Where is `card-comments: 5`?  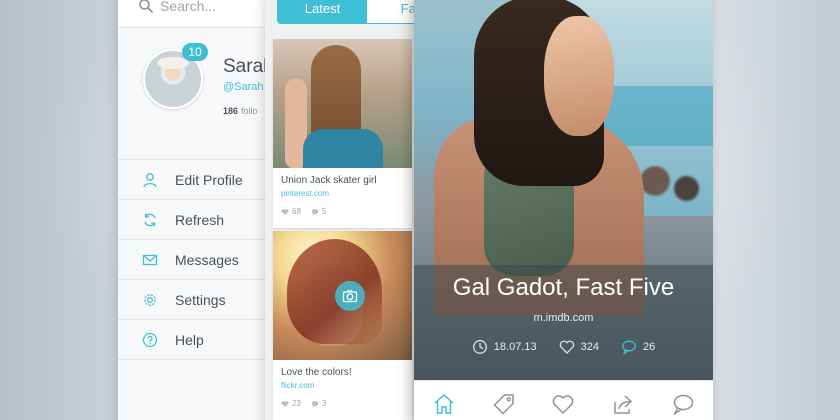
card-comments: 5 is located at coordinates (318, 211).